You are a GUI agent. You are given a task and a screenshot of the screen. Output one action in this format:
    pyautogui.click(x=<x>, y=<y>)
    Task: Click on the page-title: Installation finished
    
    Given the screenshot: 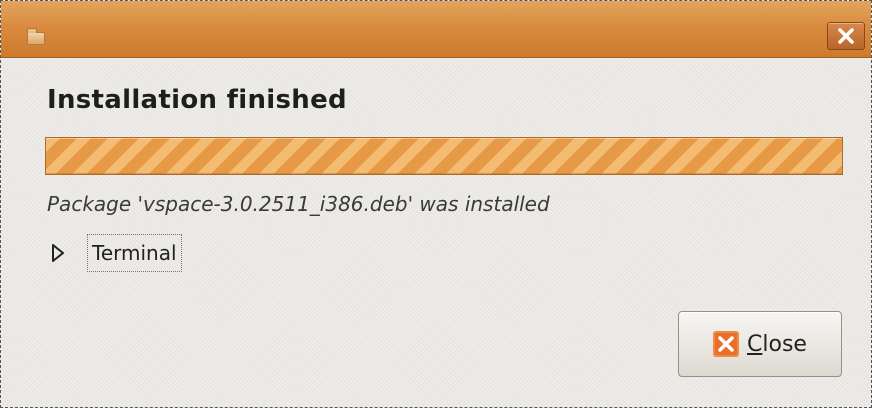 What is the action you would take?
    pyautogui.click(x=197, y=100)
    